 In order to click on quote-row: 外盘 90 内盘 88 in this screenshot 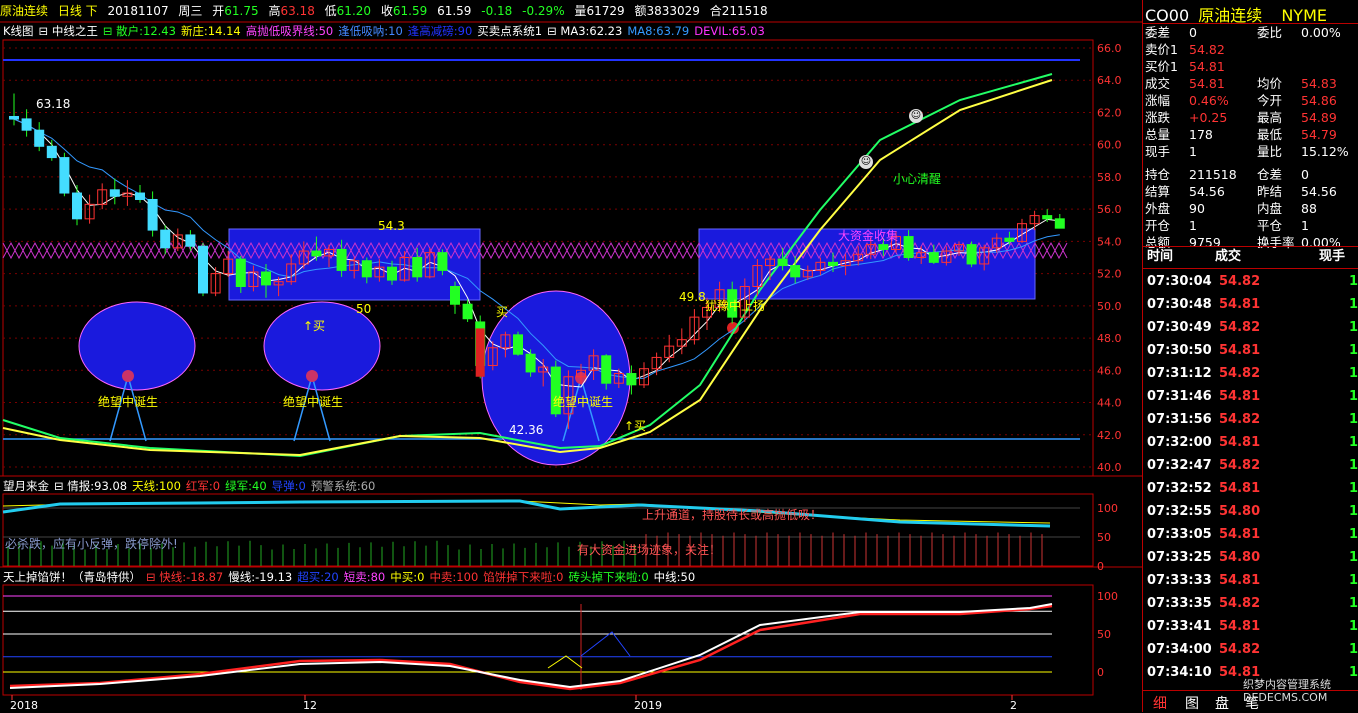, I will do `click(1250, 208)`.